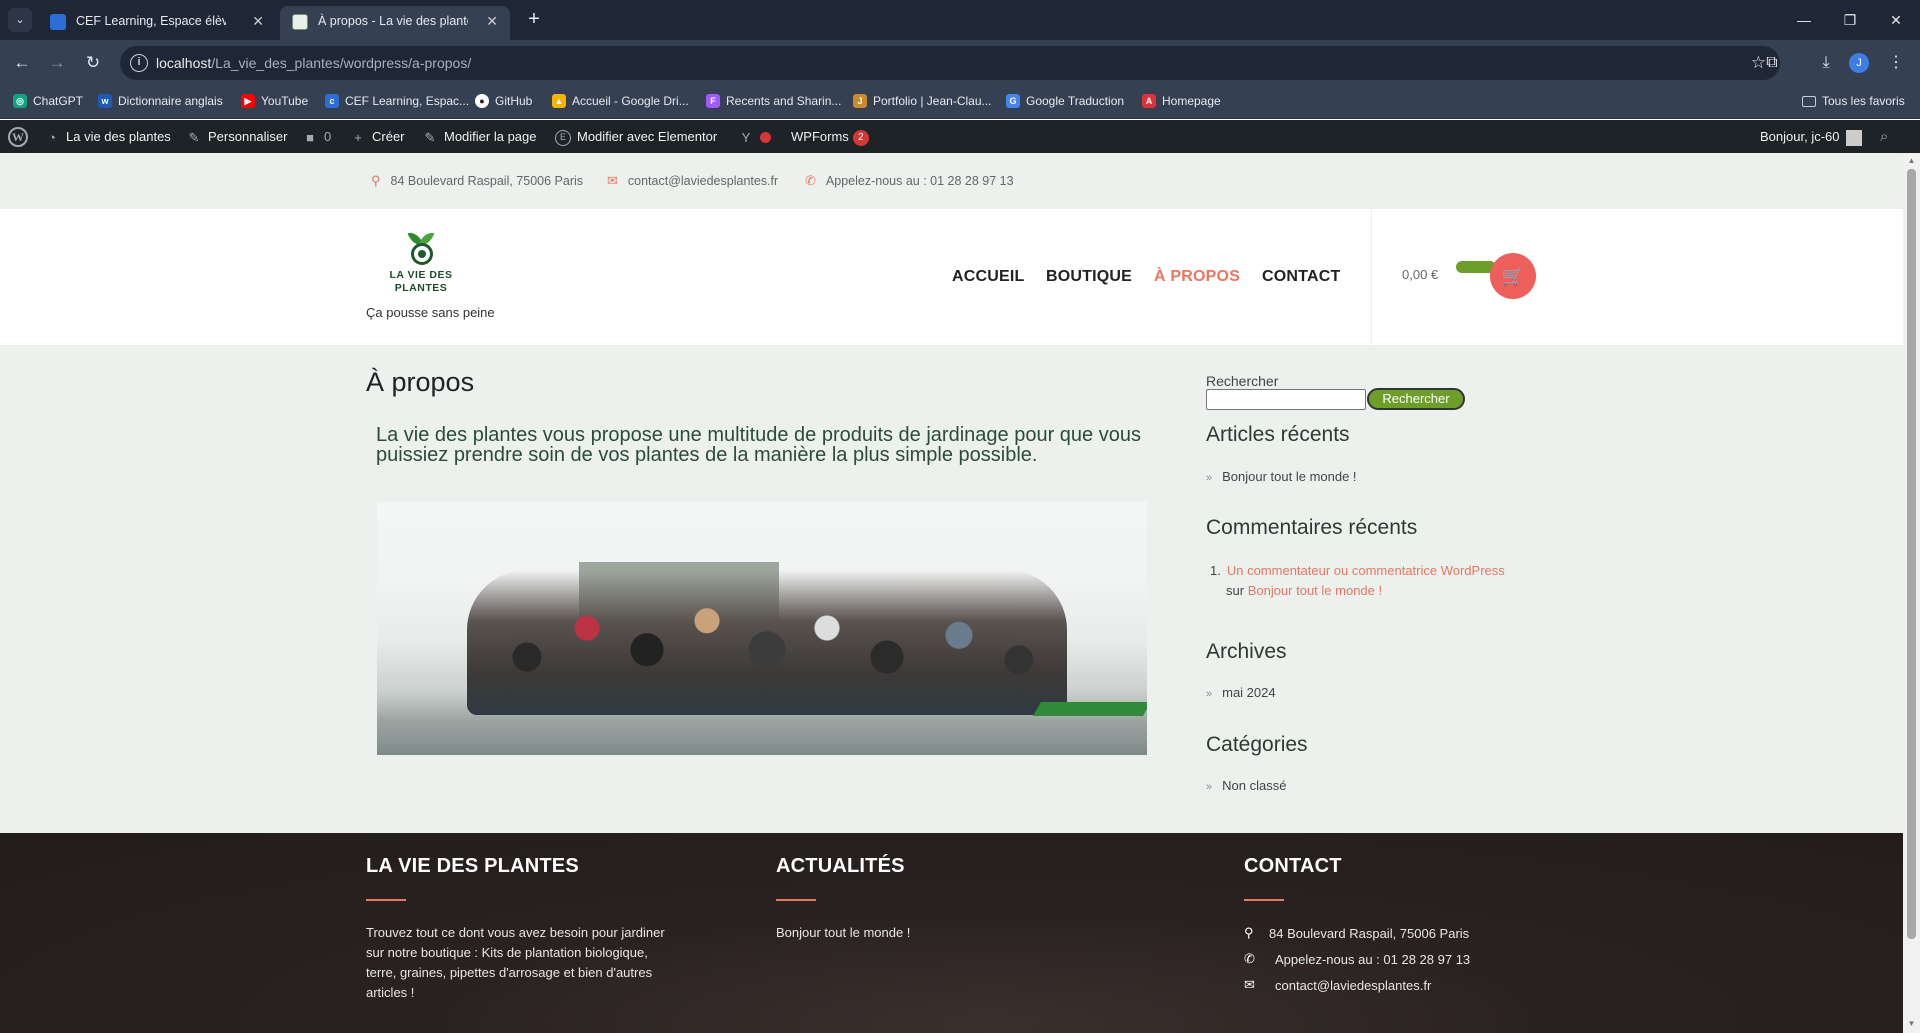  I want to click on bookmark-label: ChatGPT, so click(58, 101).